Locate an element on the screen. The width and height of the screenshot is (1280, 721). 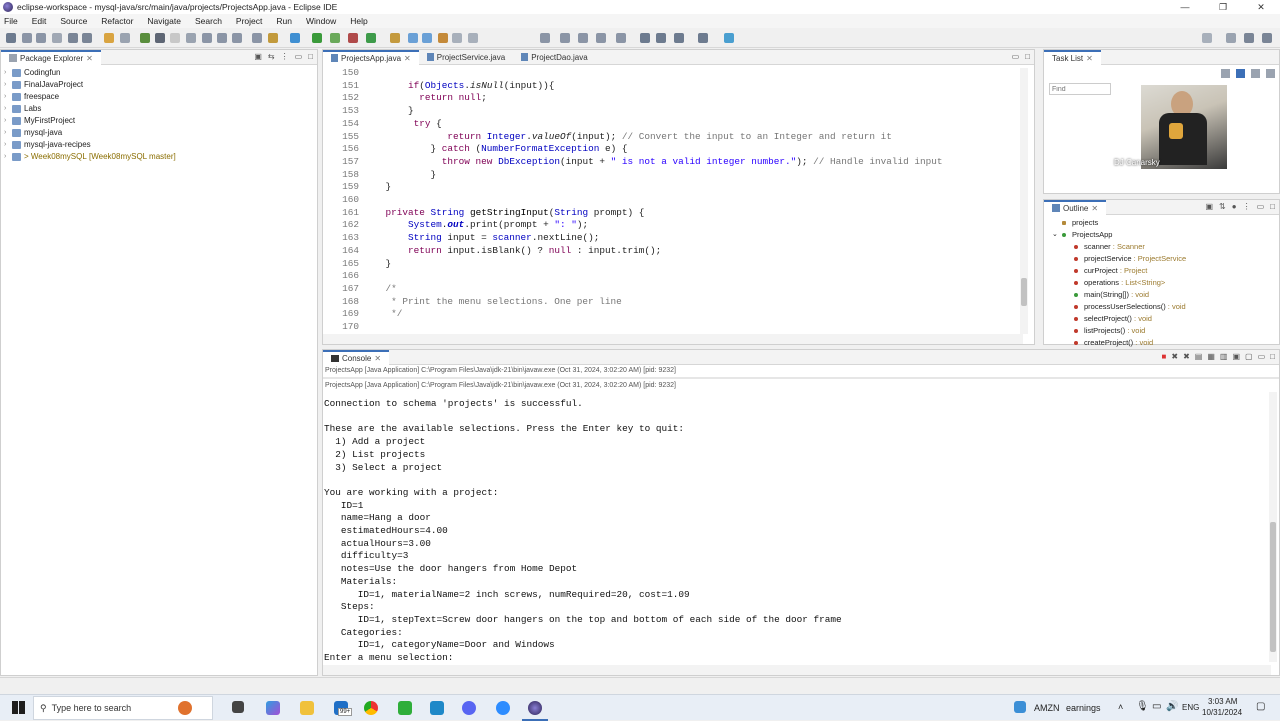
network-icon: ▭ is located at coordinates (1156, 706).